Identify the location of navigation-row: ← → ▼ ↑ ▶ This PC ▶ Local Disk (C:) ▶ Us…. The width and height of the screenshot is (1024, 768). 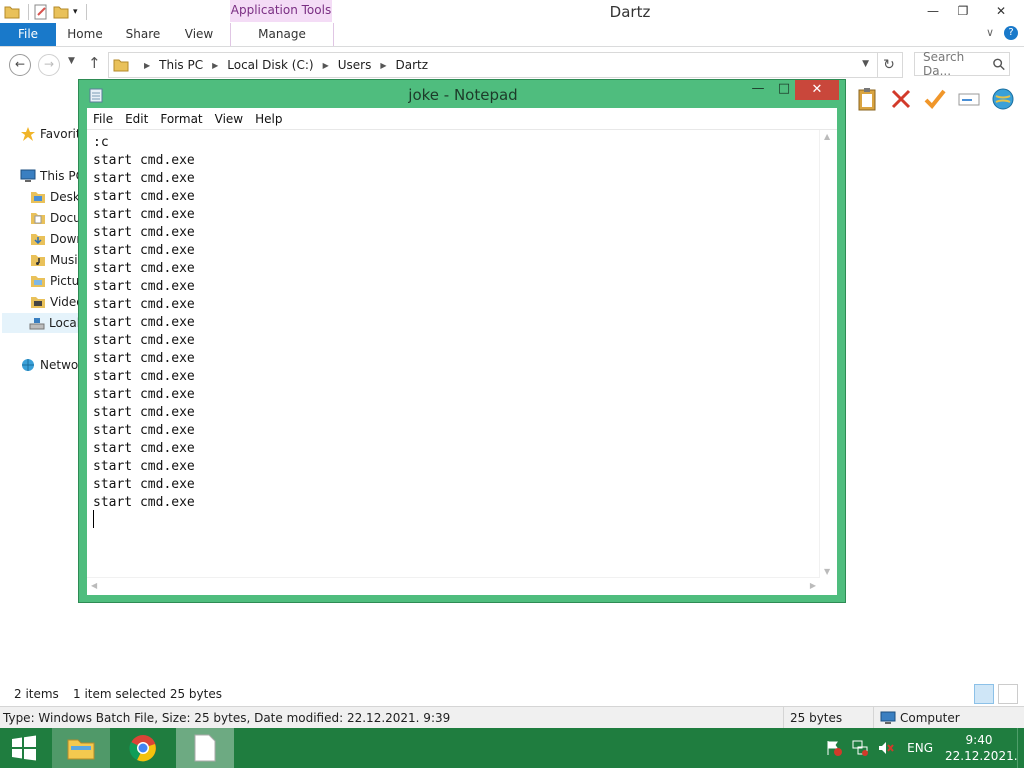
(512, 64).